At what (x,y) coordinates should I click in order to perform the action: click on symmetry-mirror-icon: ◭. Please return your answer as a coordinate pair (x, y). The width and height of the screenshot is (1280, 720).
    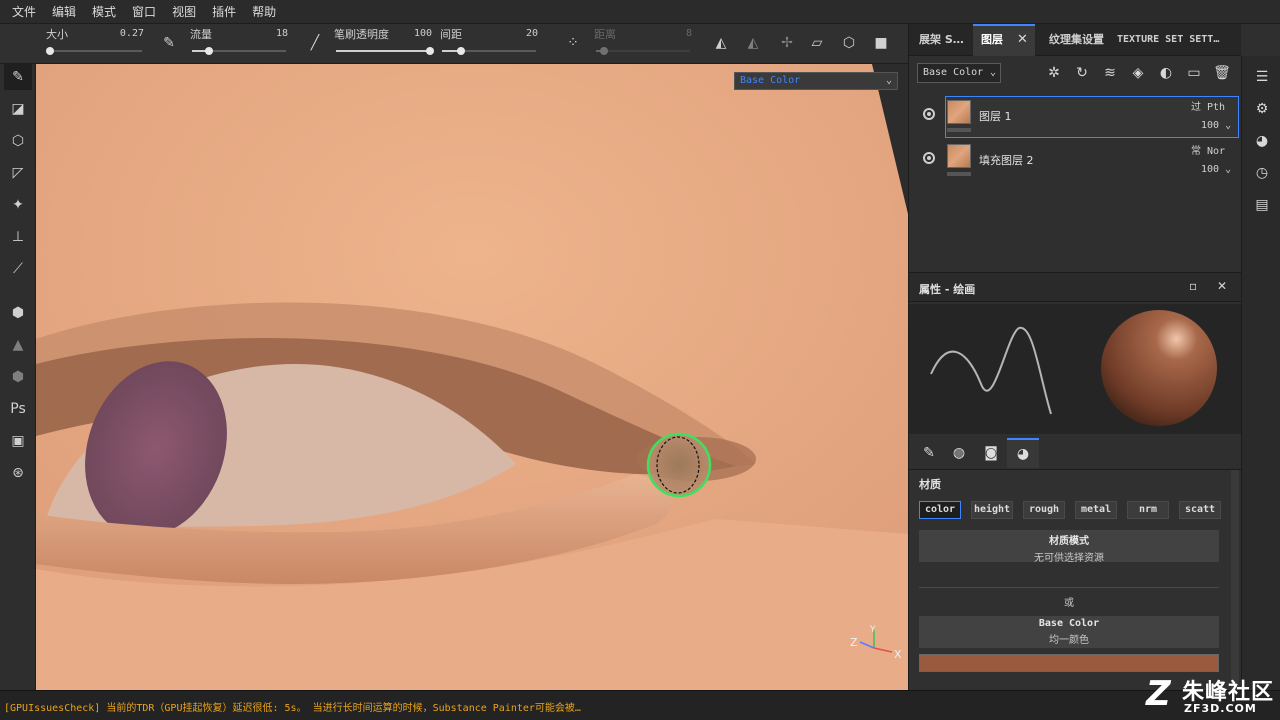
    Looking at the image, I should click on (753, 43).